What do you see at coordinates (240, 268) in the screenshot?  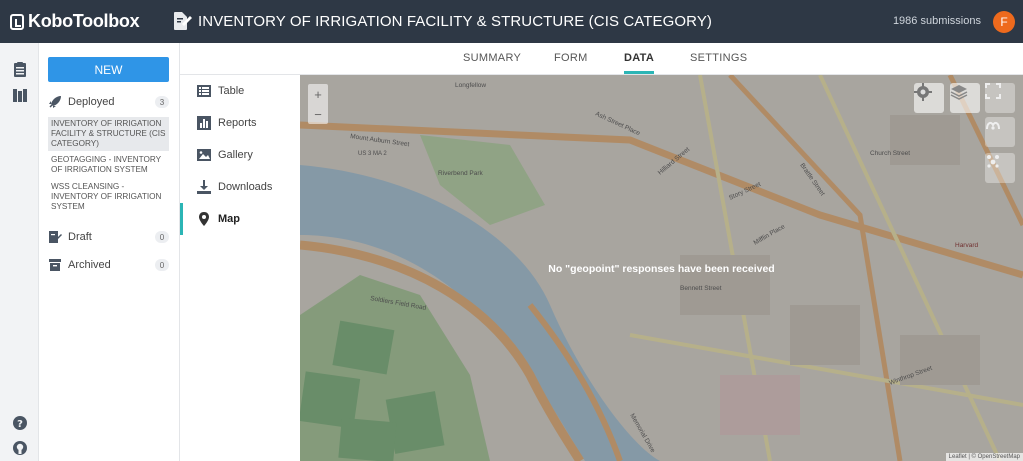 I see `data-submenu: Table Reports Gallery Downloads Map` at bounding box center [240, 268].